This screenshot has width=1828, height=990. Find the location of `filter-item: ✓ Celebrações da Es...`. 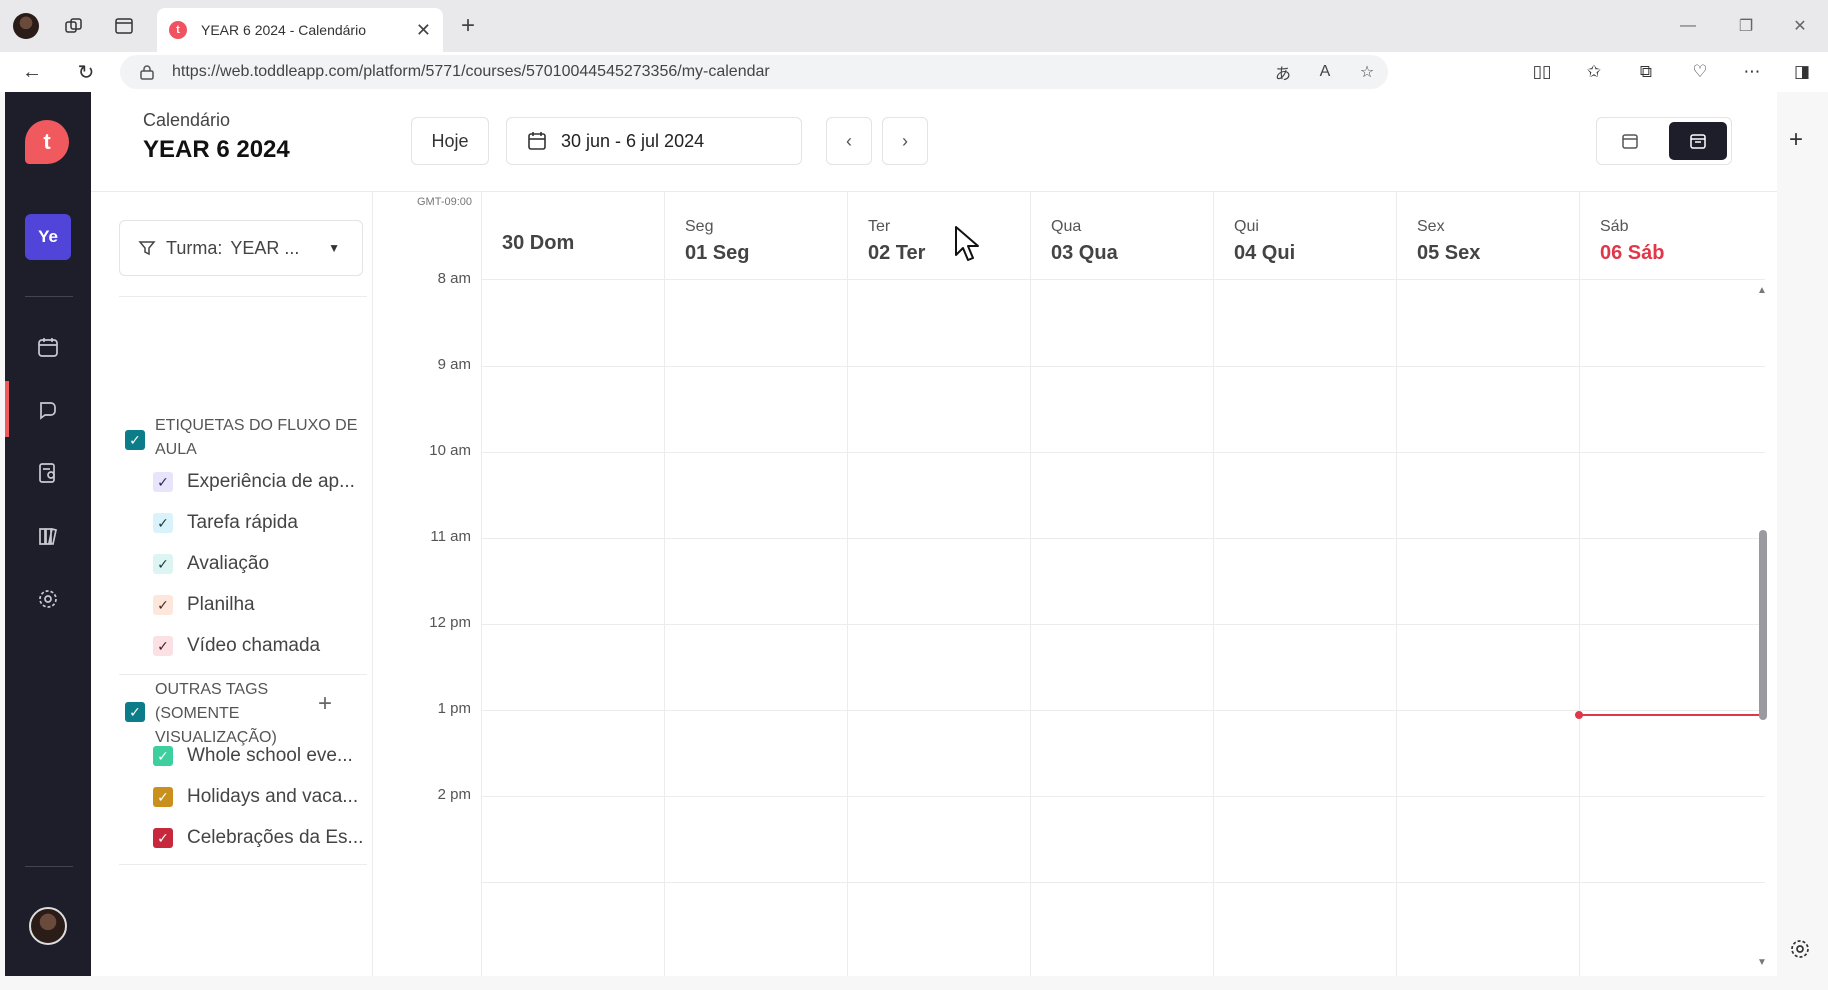

filter-item: ✓ Celebrações da Es... is located at coordinates (258, 838).